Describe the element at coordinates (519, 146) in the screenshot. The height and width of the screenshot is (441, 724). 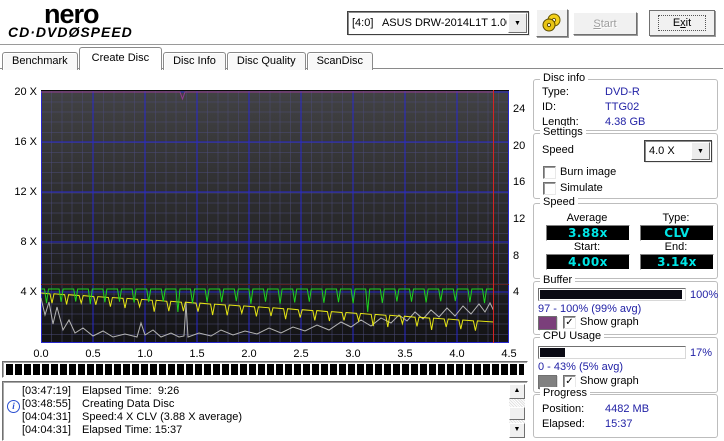
I see `y-axis-right-tick: 20` at that location.